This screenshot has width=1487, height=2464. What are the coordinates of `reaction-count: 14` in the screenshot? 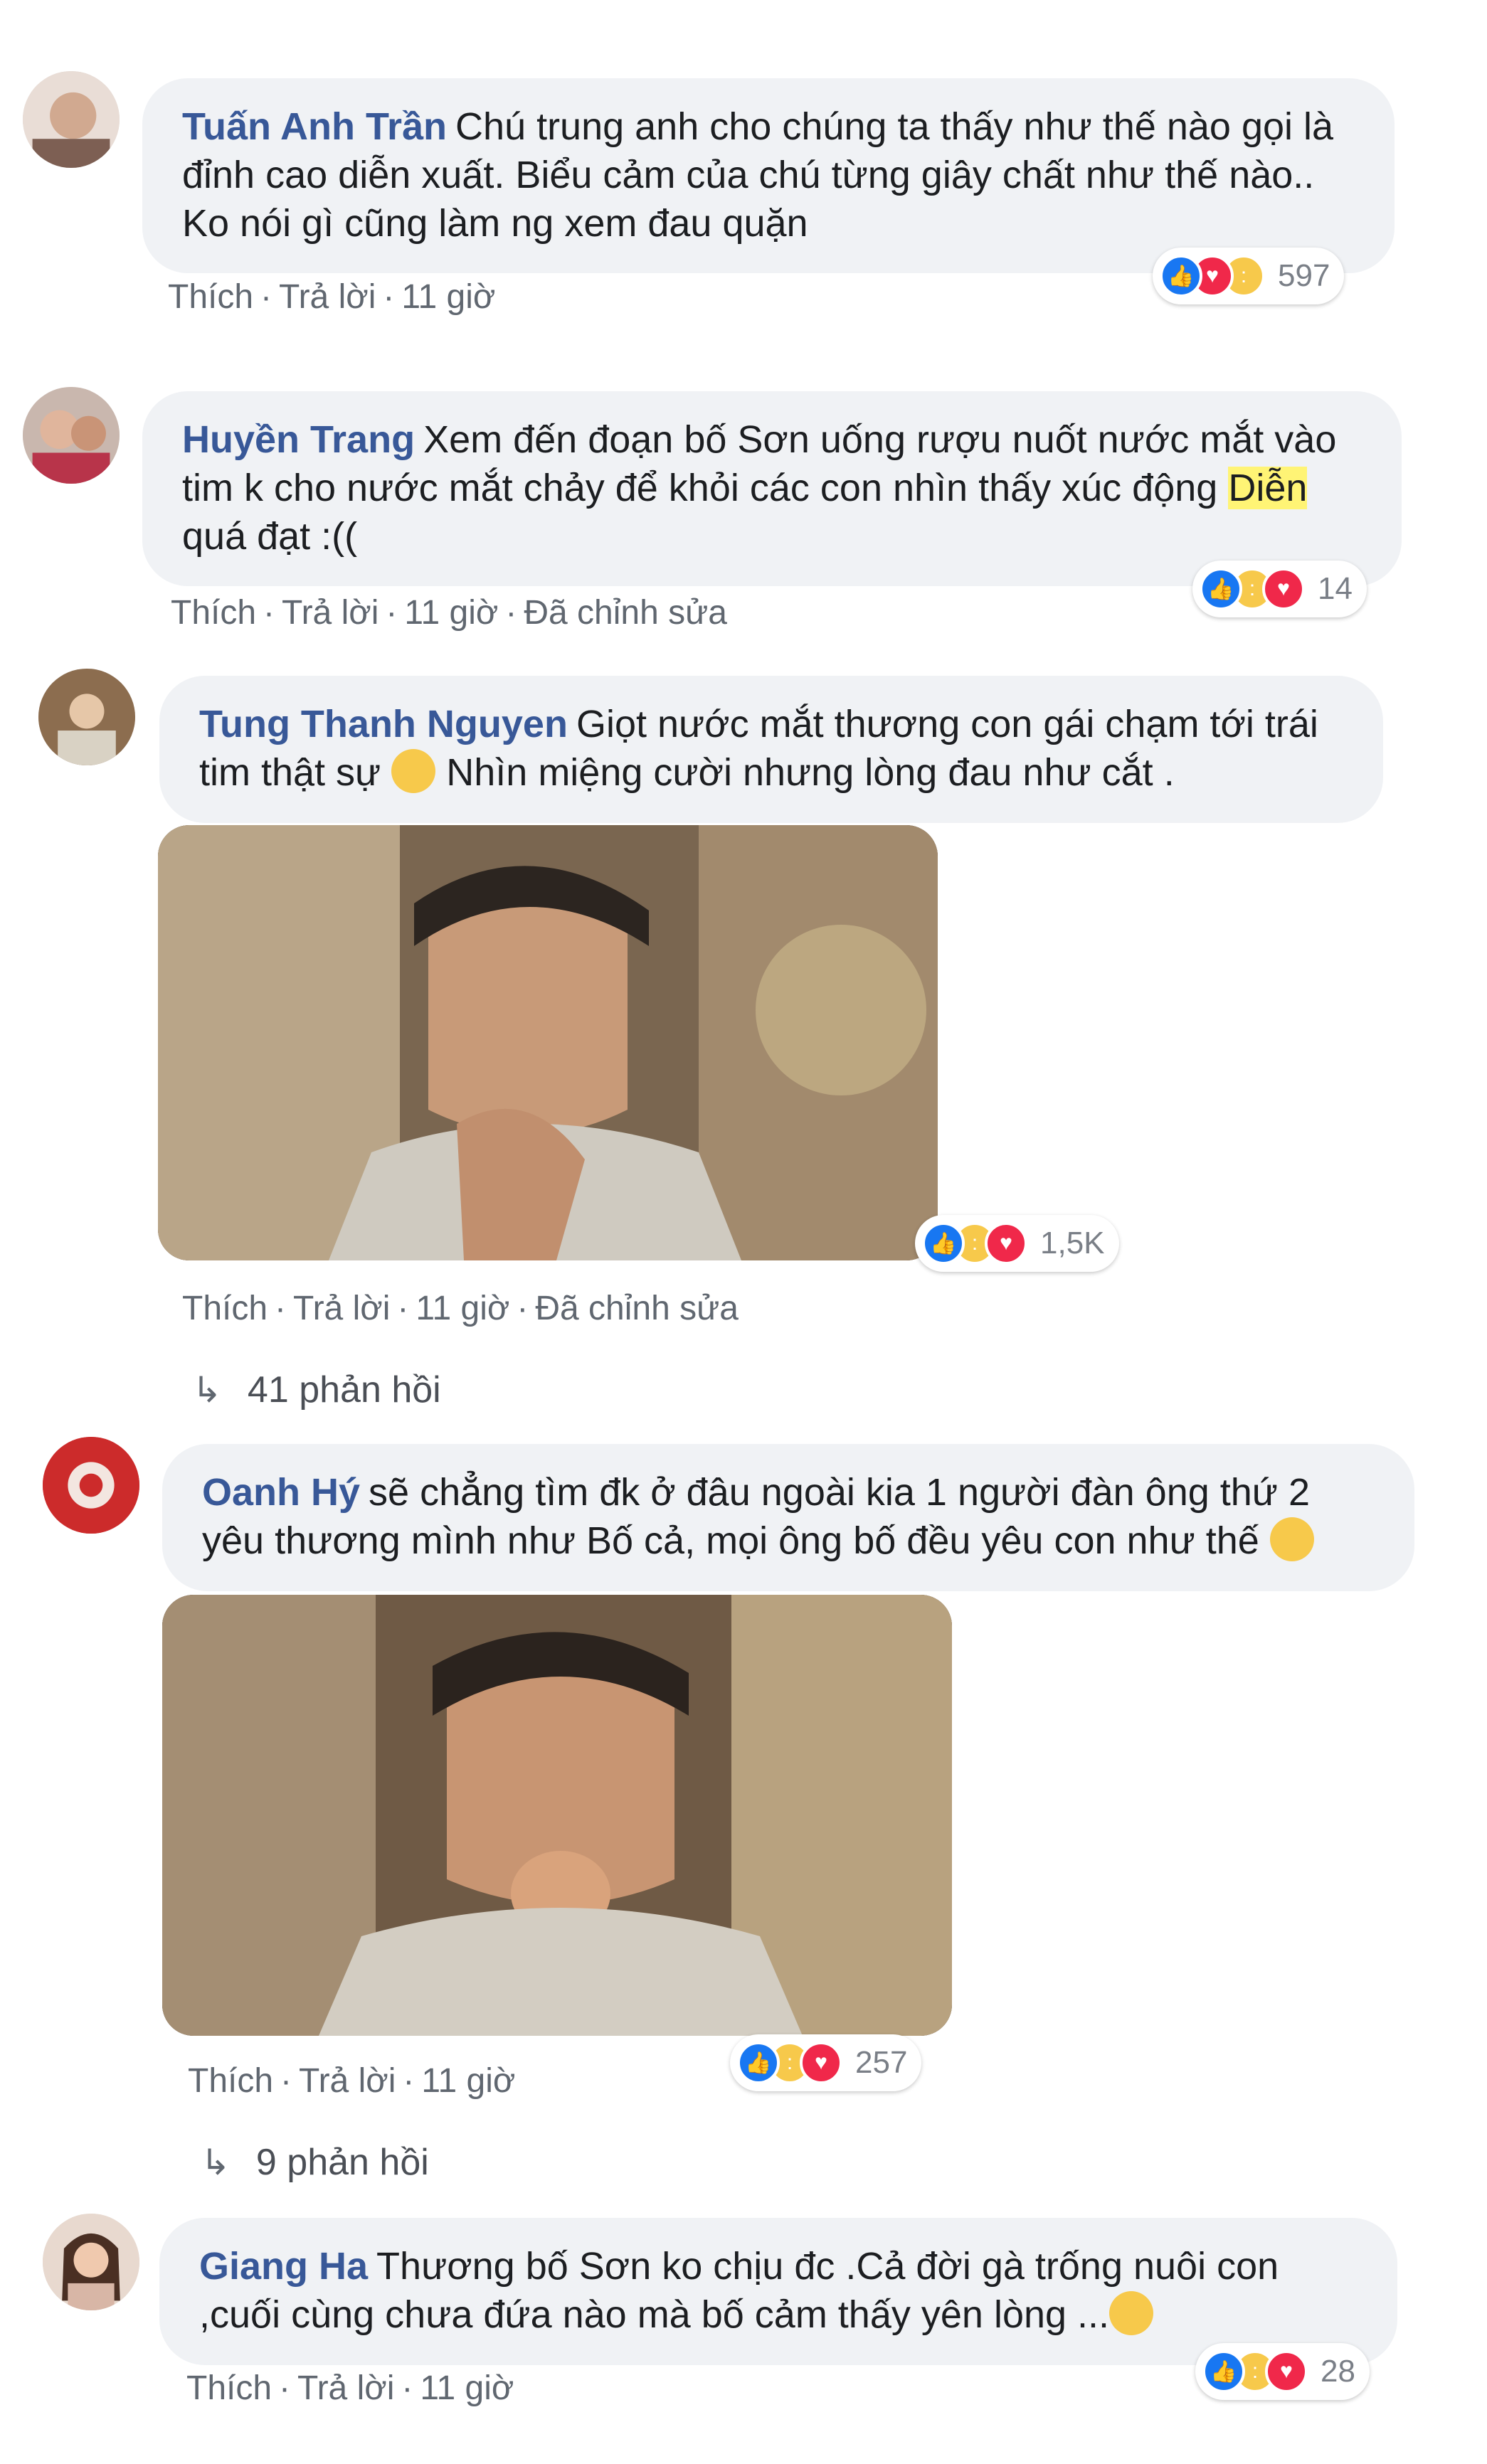 It's located at (1335, 588).